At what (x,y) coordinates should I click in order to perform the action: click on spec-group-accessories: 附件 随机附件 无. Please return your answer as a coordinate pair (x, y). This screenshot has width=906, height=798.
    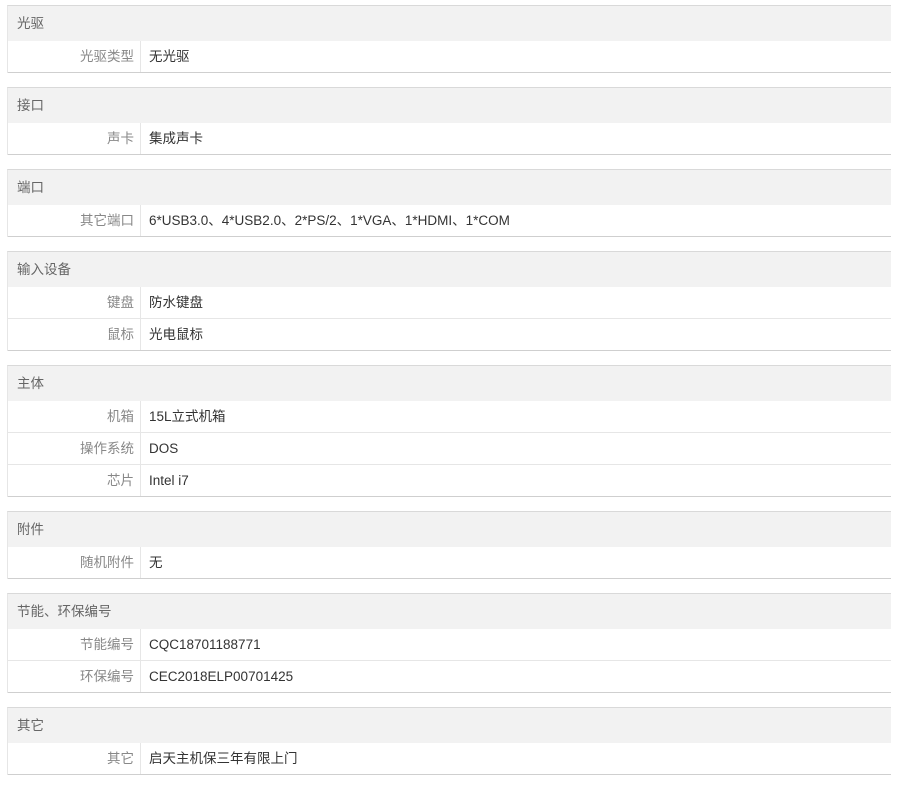
    Looking at the image, I should click on (449, 545).